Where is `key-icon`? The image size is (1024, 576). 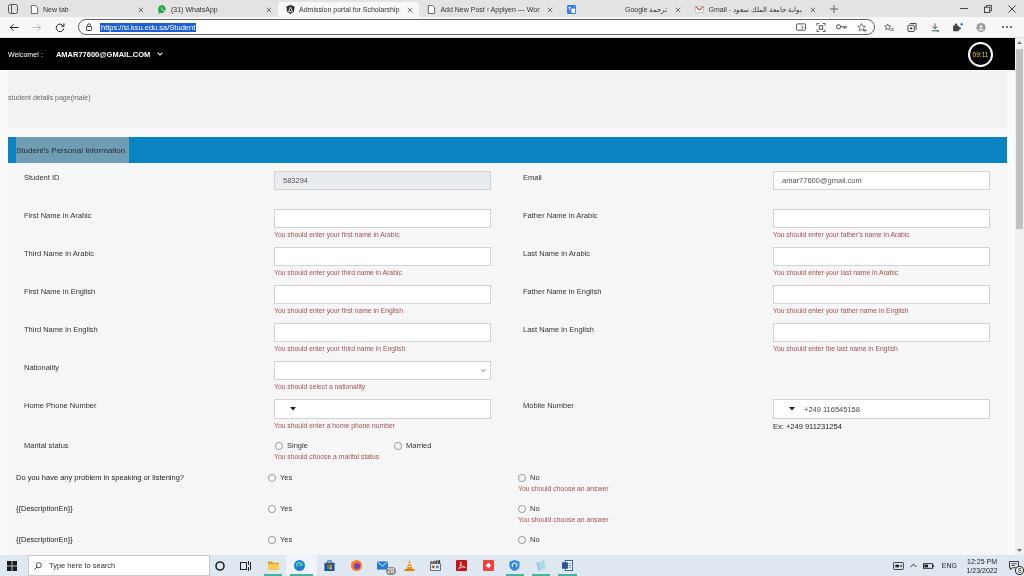
key-icon is located at coordinates (841, 27).